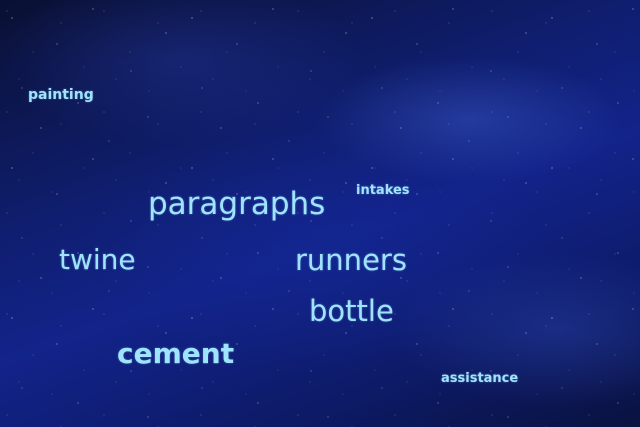 The image size is (640, 427). I want to click on word-assistance: assistance, so click(480, 378).